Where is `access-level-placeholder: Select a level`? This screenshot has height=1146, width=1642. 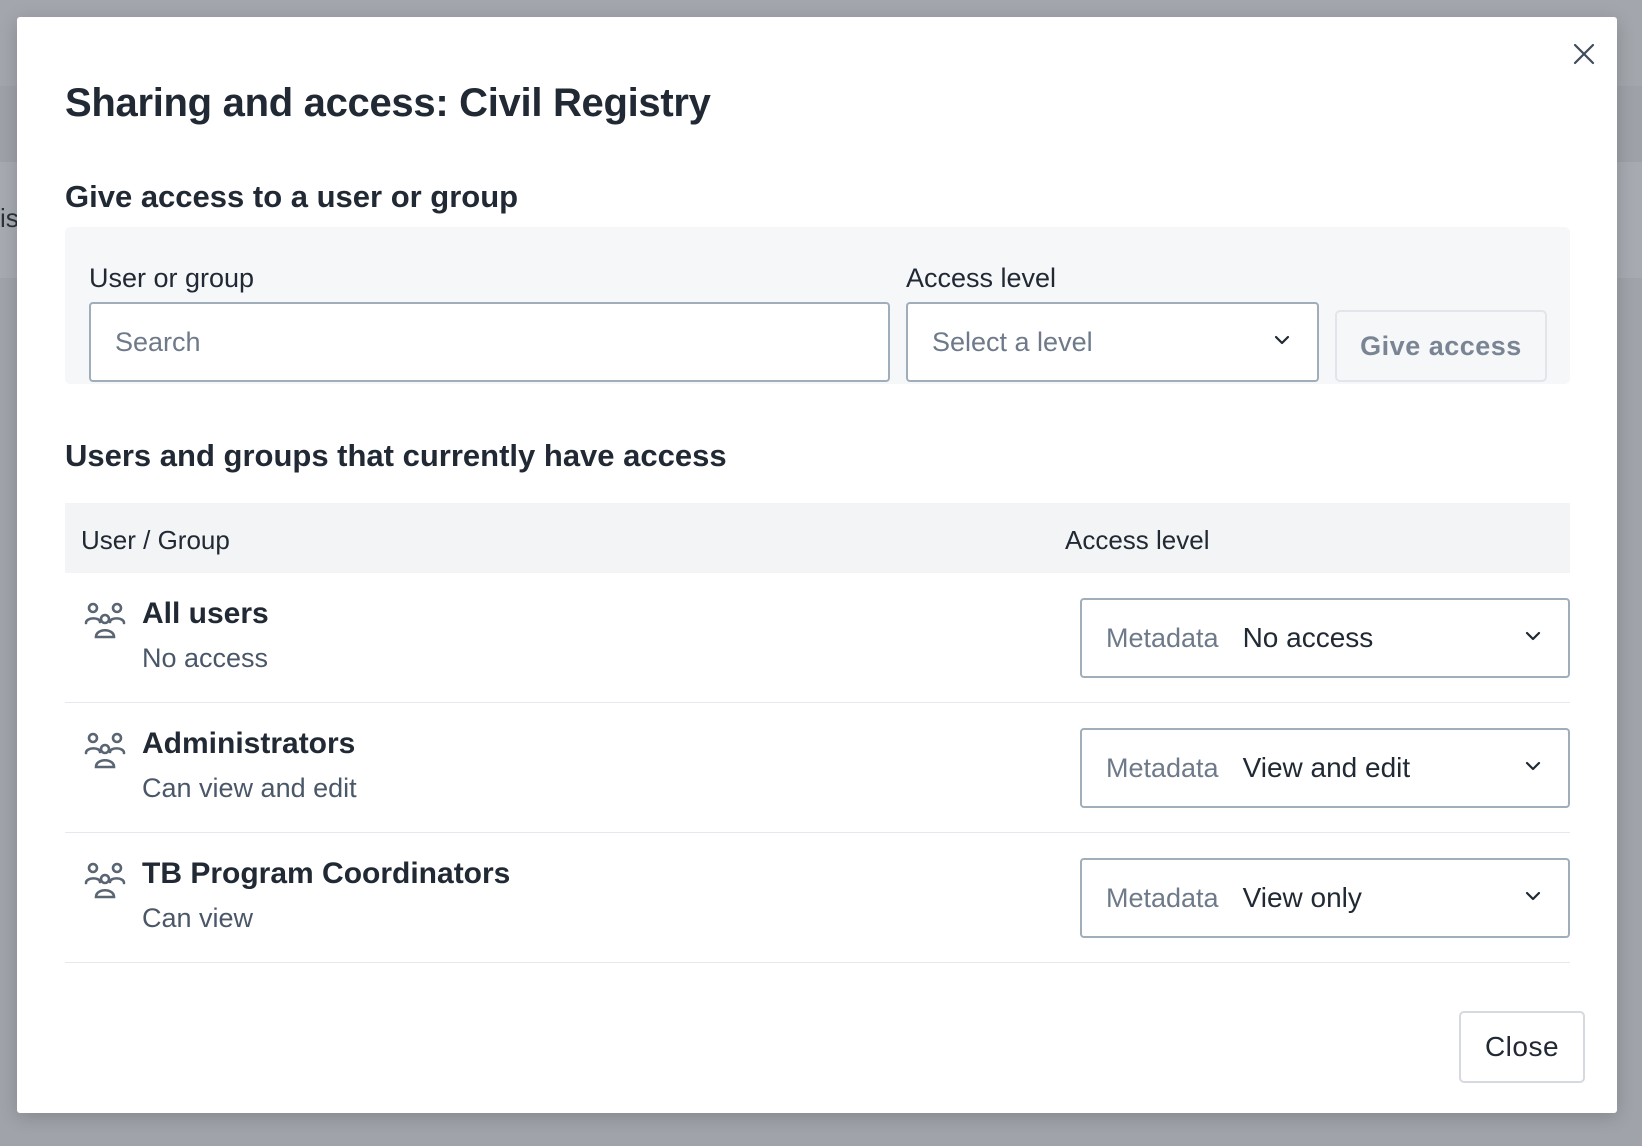 access-level-placeholder: Select a level is located at coordinates (1012, 341).